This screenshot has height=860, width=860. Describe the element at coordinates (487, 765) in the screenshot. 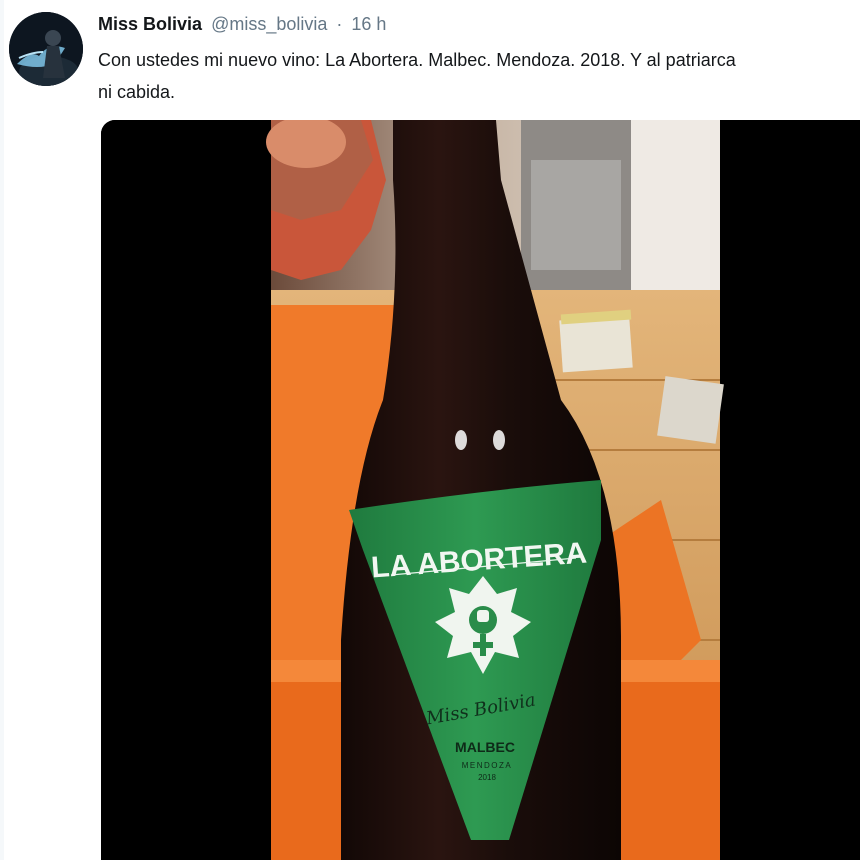

I see `label-region: MENDOZA` at that location.